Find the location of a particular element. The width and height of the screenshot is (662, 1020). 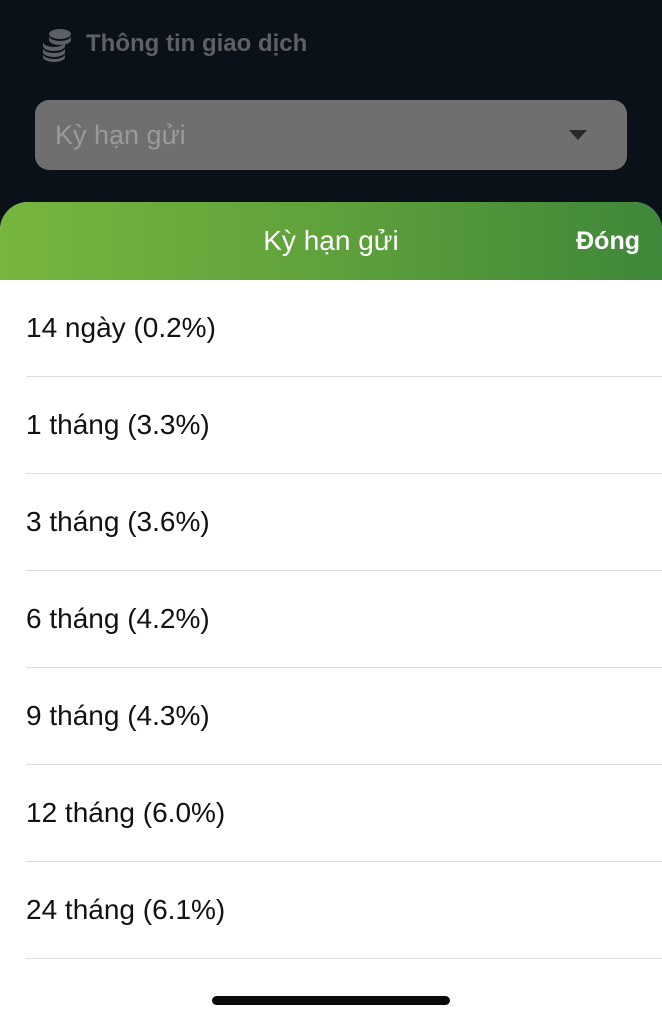

chevron-down-icon is located at coordinates (578, 135).